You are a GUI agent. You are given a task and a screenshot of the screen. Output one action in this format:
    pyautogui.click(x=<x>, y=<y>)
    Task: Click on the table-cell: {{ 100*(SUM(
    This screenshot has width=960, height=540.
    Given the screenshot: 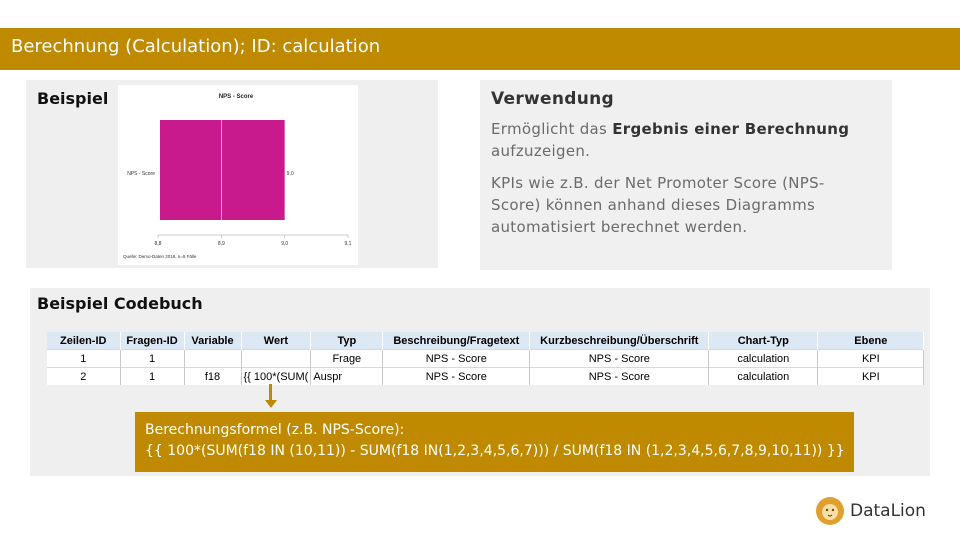 What is the action you would take?
    pyautogui.click(x=276, y=376)
    